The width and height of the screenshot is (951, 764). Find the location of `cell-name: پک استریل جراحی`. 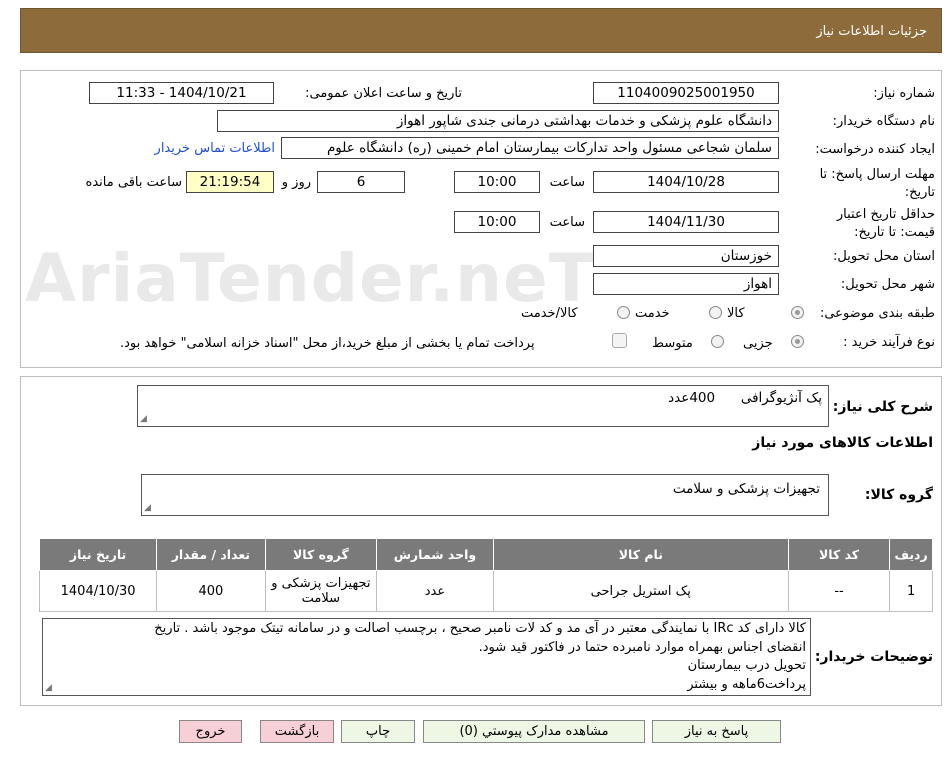

cell-name: پک استریل جراحی is located at coordinates (640, 591).